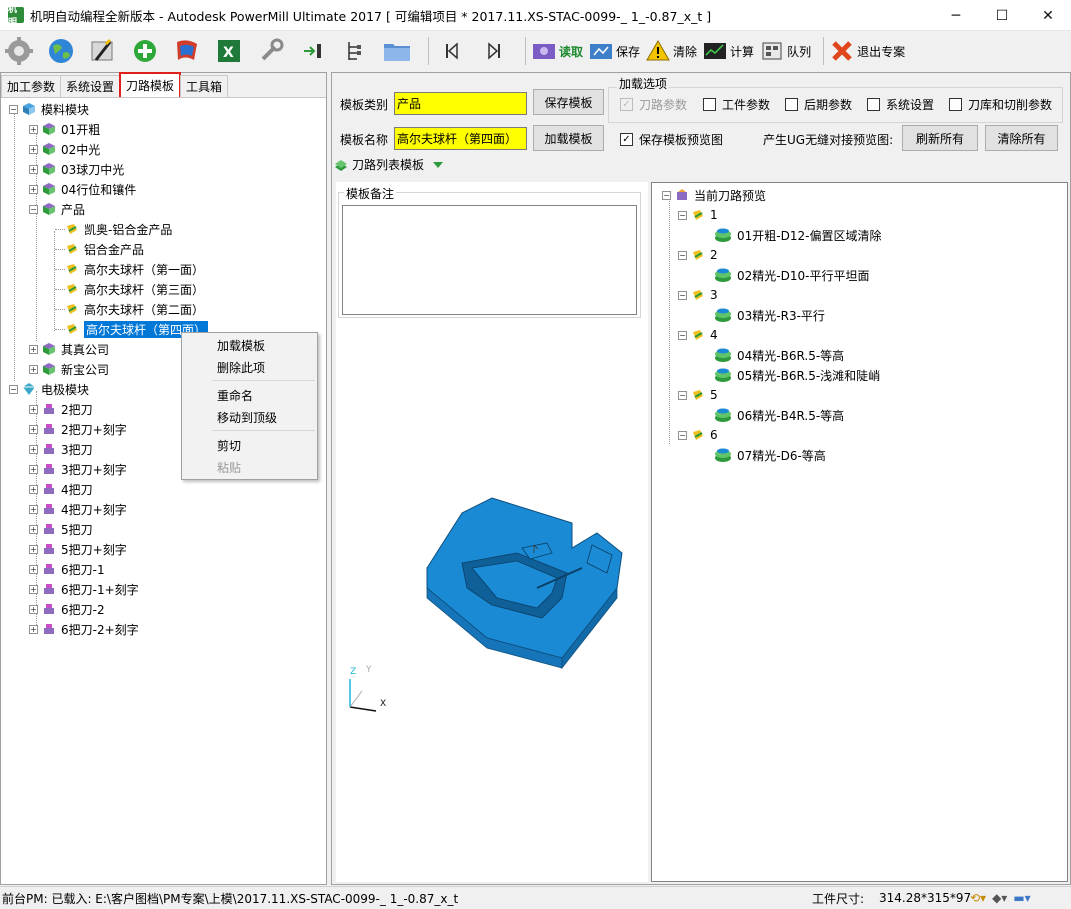 The width and height of the screenshot is (1071, 909). I want to click on last-icon, so click(494, 51).